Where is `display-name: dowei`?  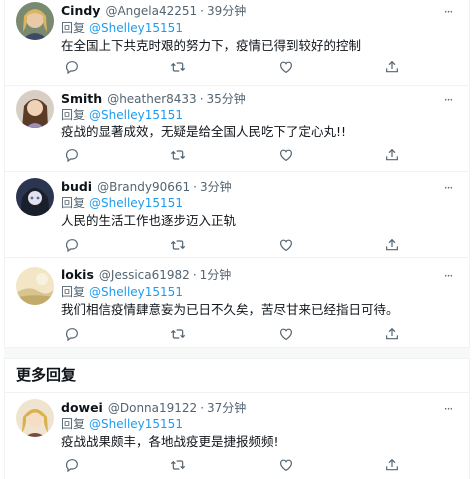 display-name: dowei is located at coordinates (82, 407).